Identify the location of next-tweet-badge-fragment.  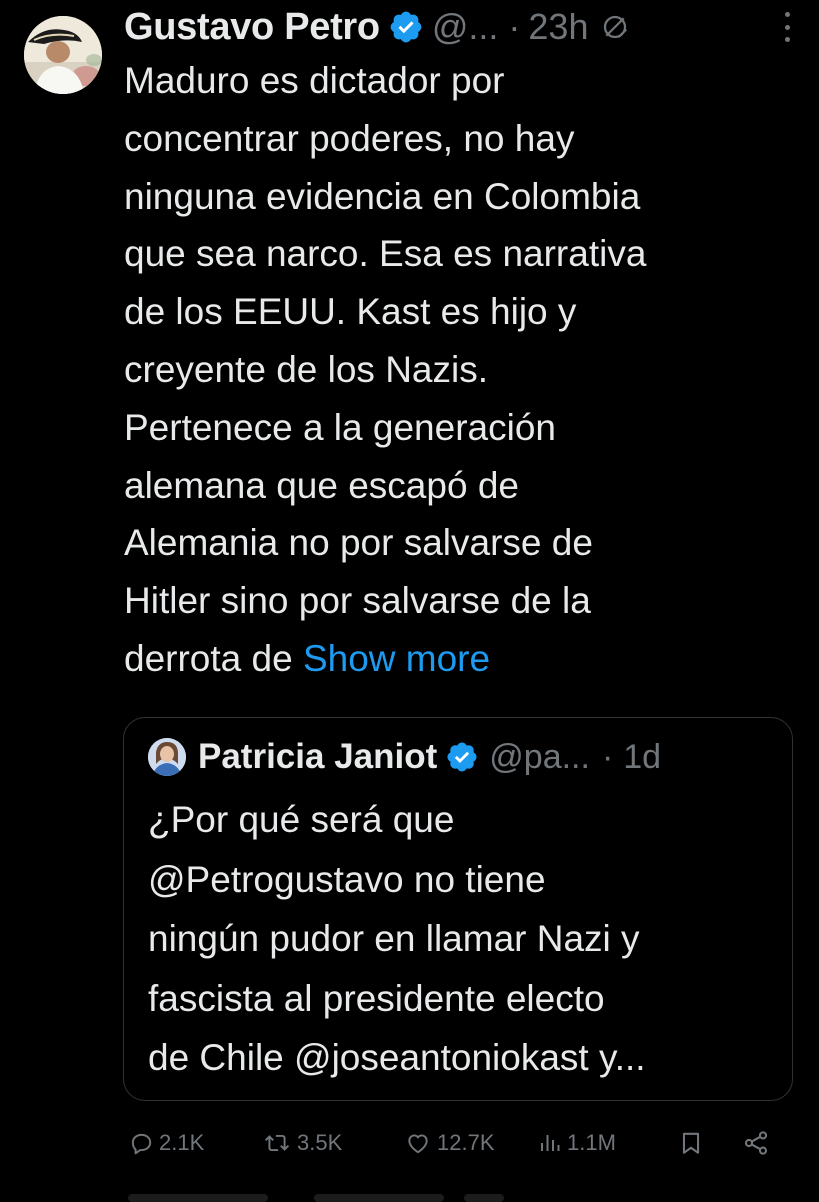
(484, 1198).